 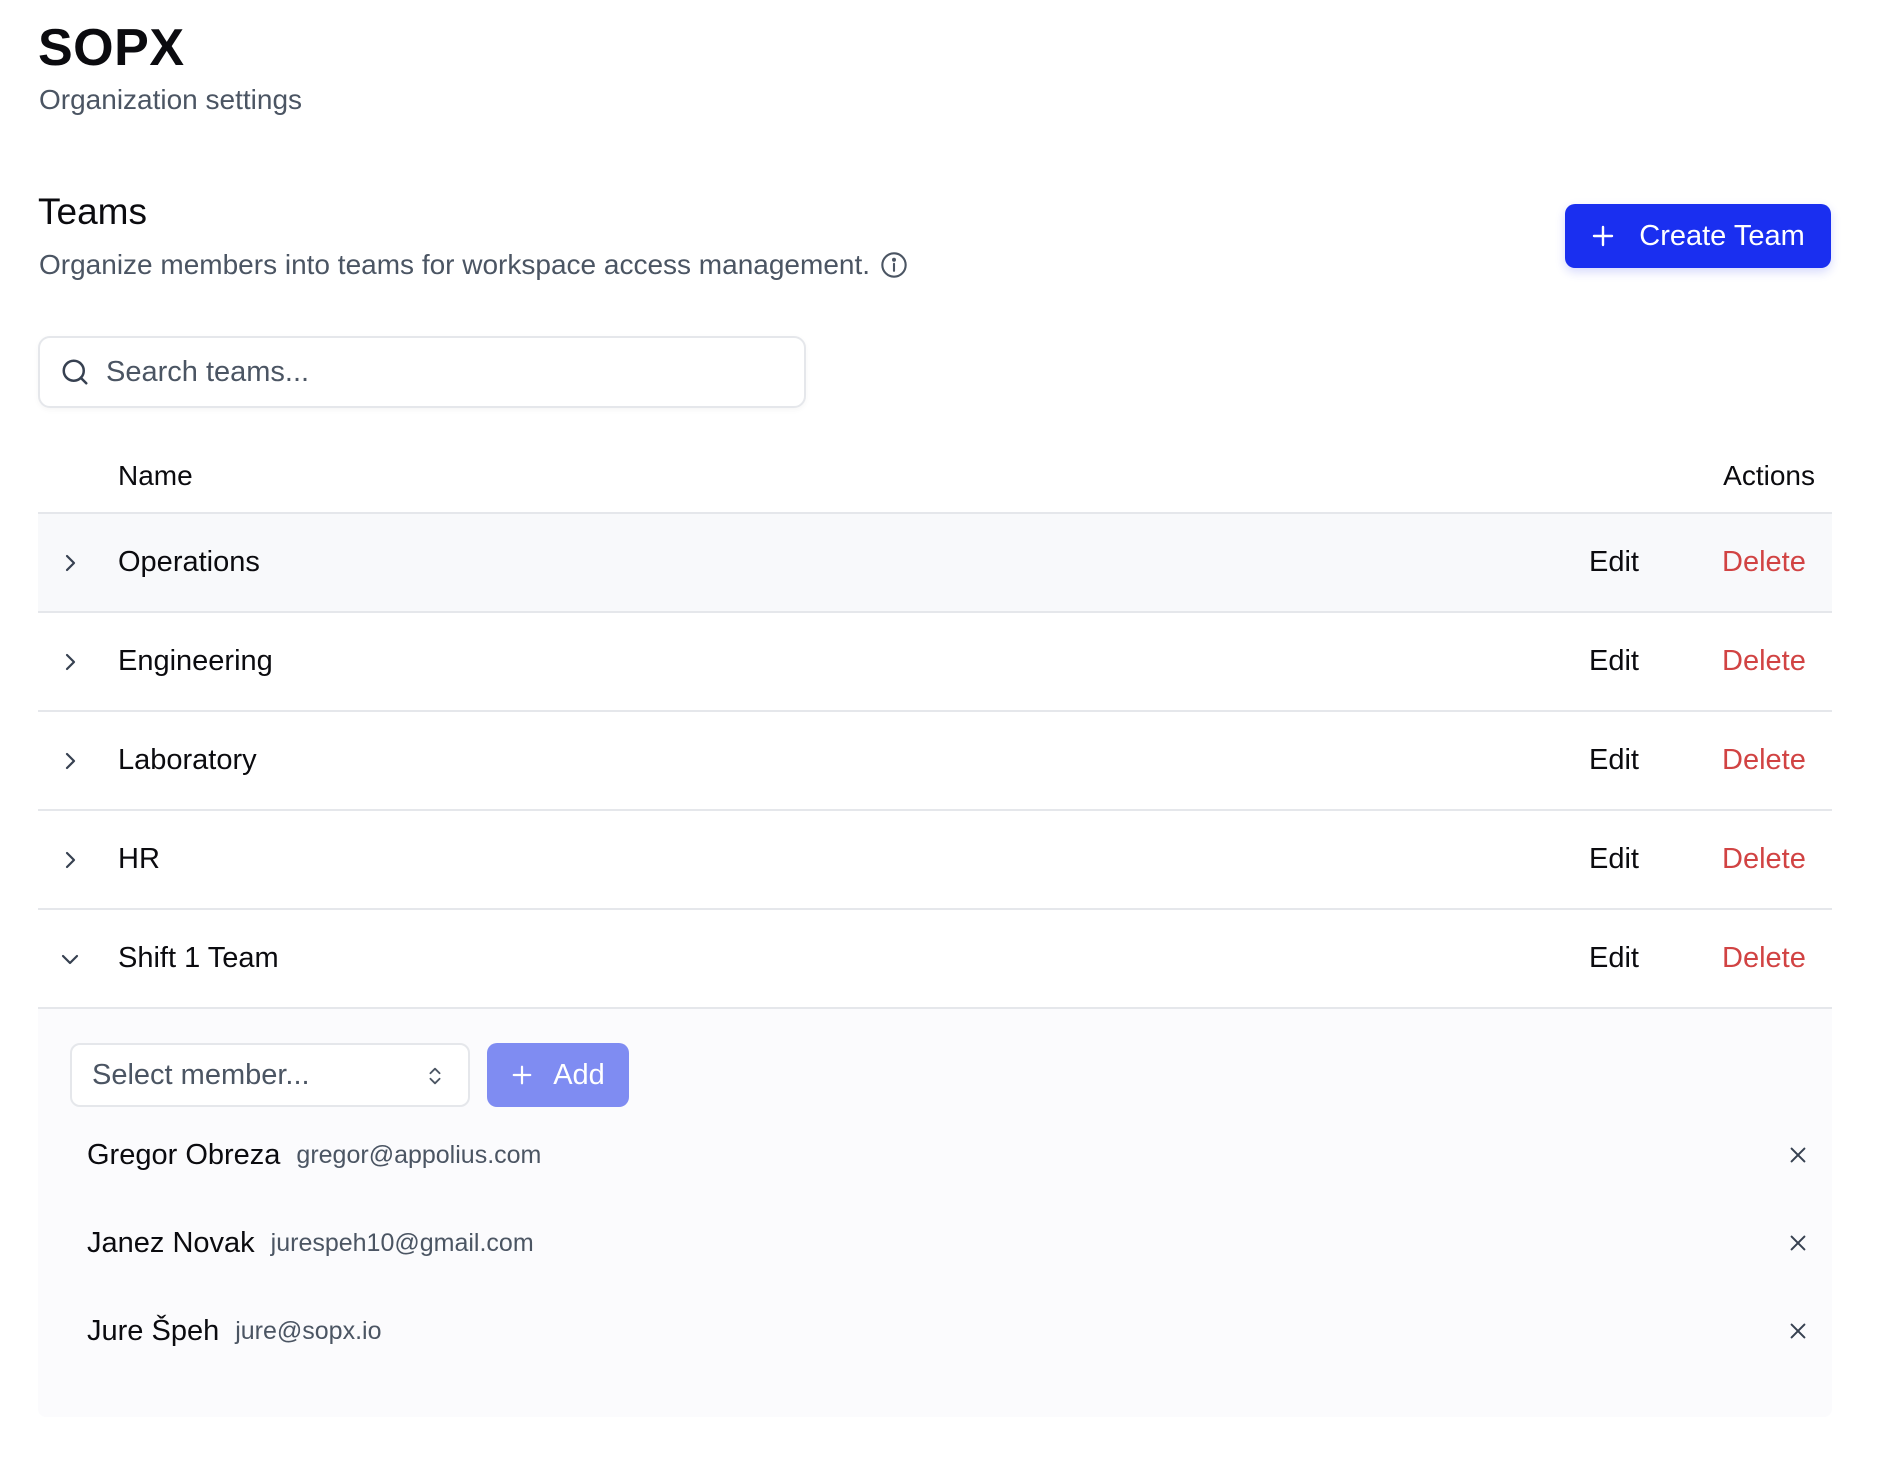 I want to click on organization-subtitle: Organization settings, so click(x=171, y=99).